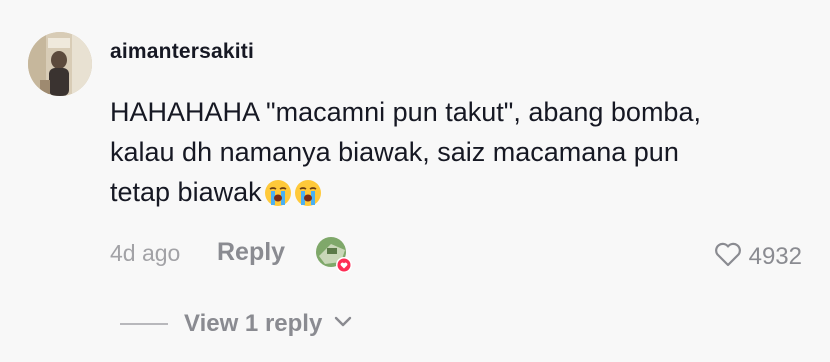 The image size is (830, 362). I want to click on heart-outline-icon, so click(728, 256).